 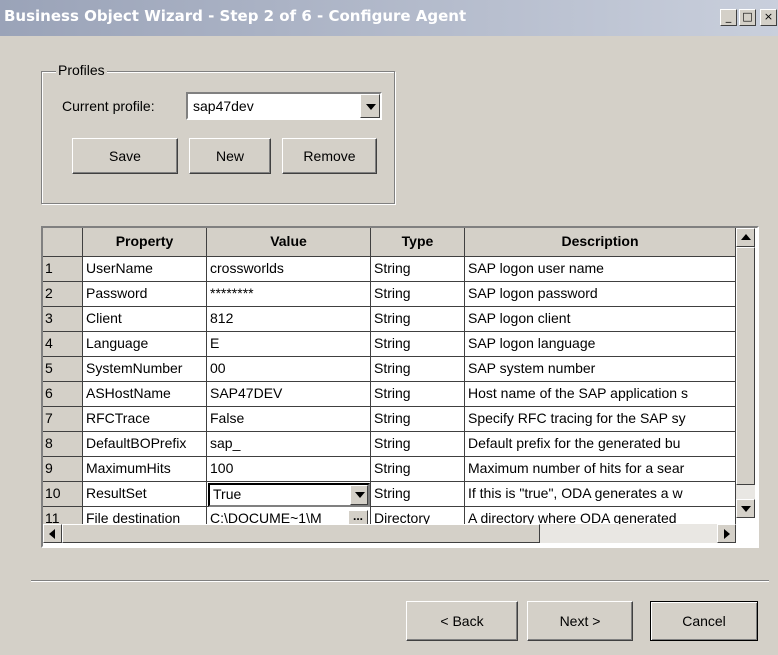 I want to click on resultset-value: True, so click(x=227, y=494).